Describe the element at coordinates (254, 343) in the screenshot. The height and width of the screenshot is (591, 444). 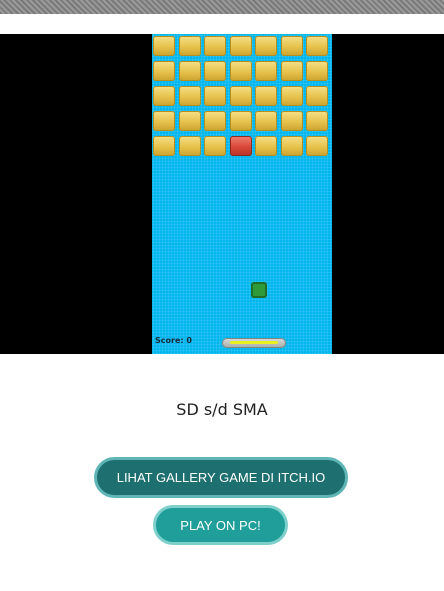
I see `paddle` at that location.